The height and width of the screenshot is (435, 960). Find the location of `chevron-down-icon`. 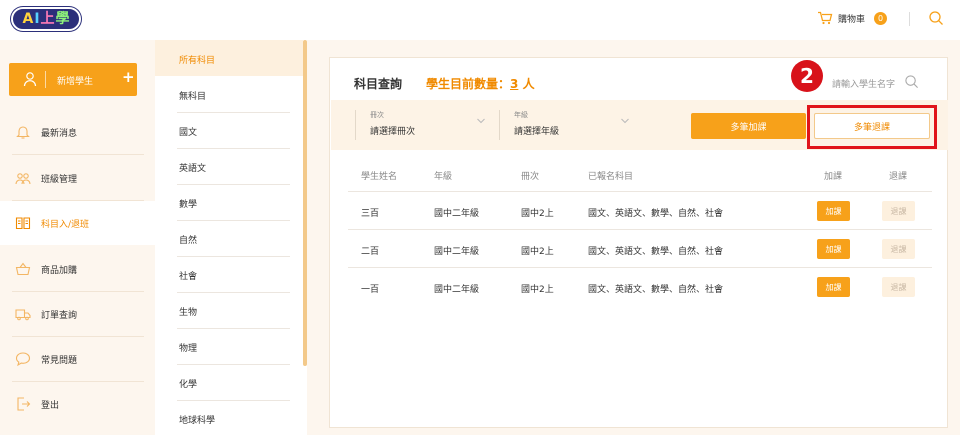

chevron-down-icon is located at coordinates (481, 121).